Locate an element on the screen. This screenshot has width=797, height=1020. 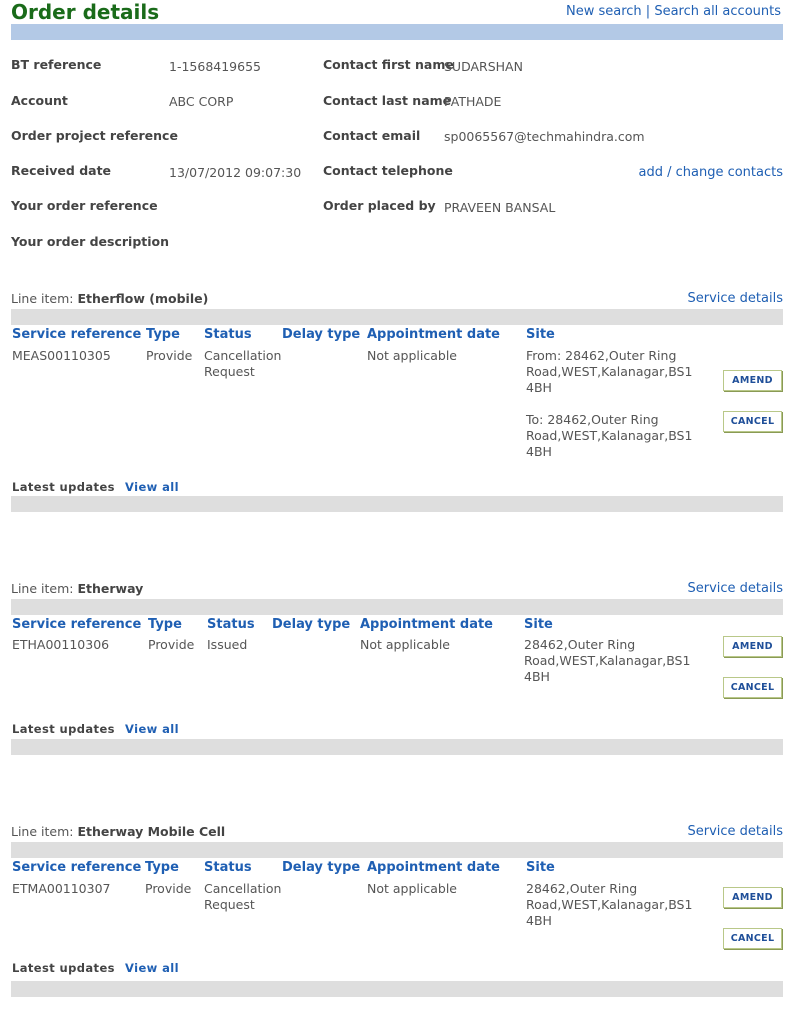
contact-first-name-value: SUDARSHAN is located at coordinates (483, 66).